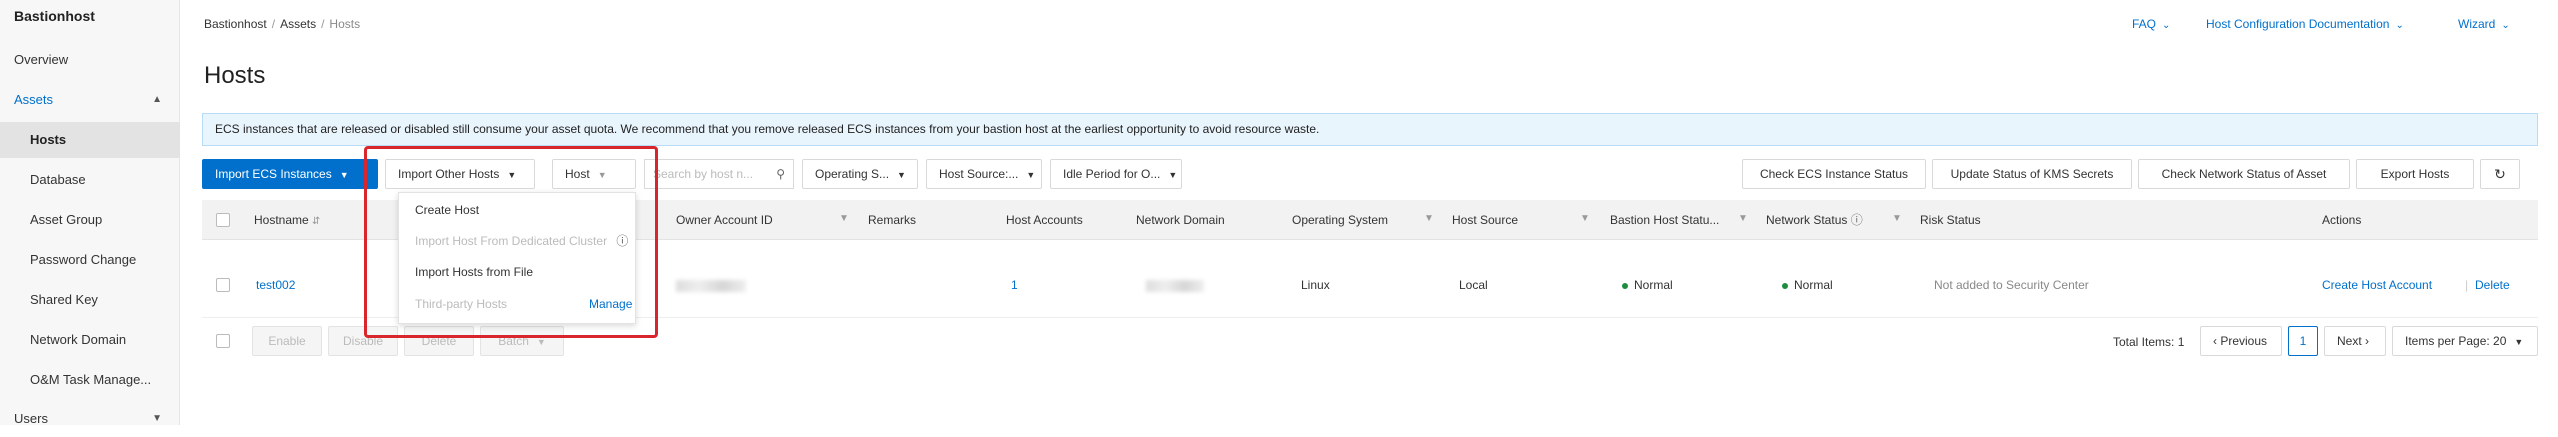 The height and width of the screenshot is (437, 2558). I want to click on sidebar-group-users: Users ▼, so click(90, 419).